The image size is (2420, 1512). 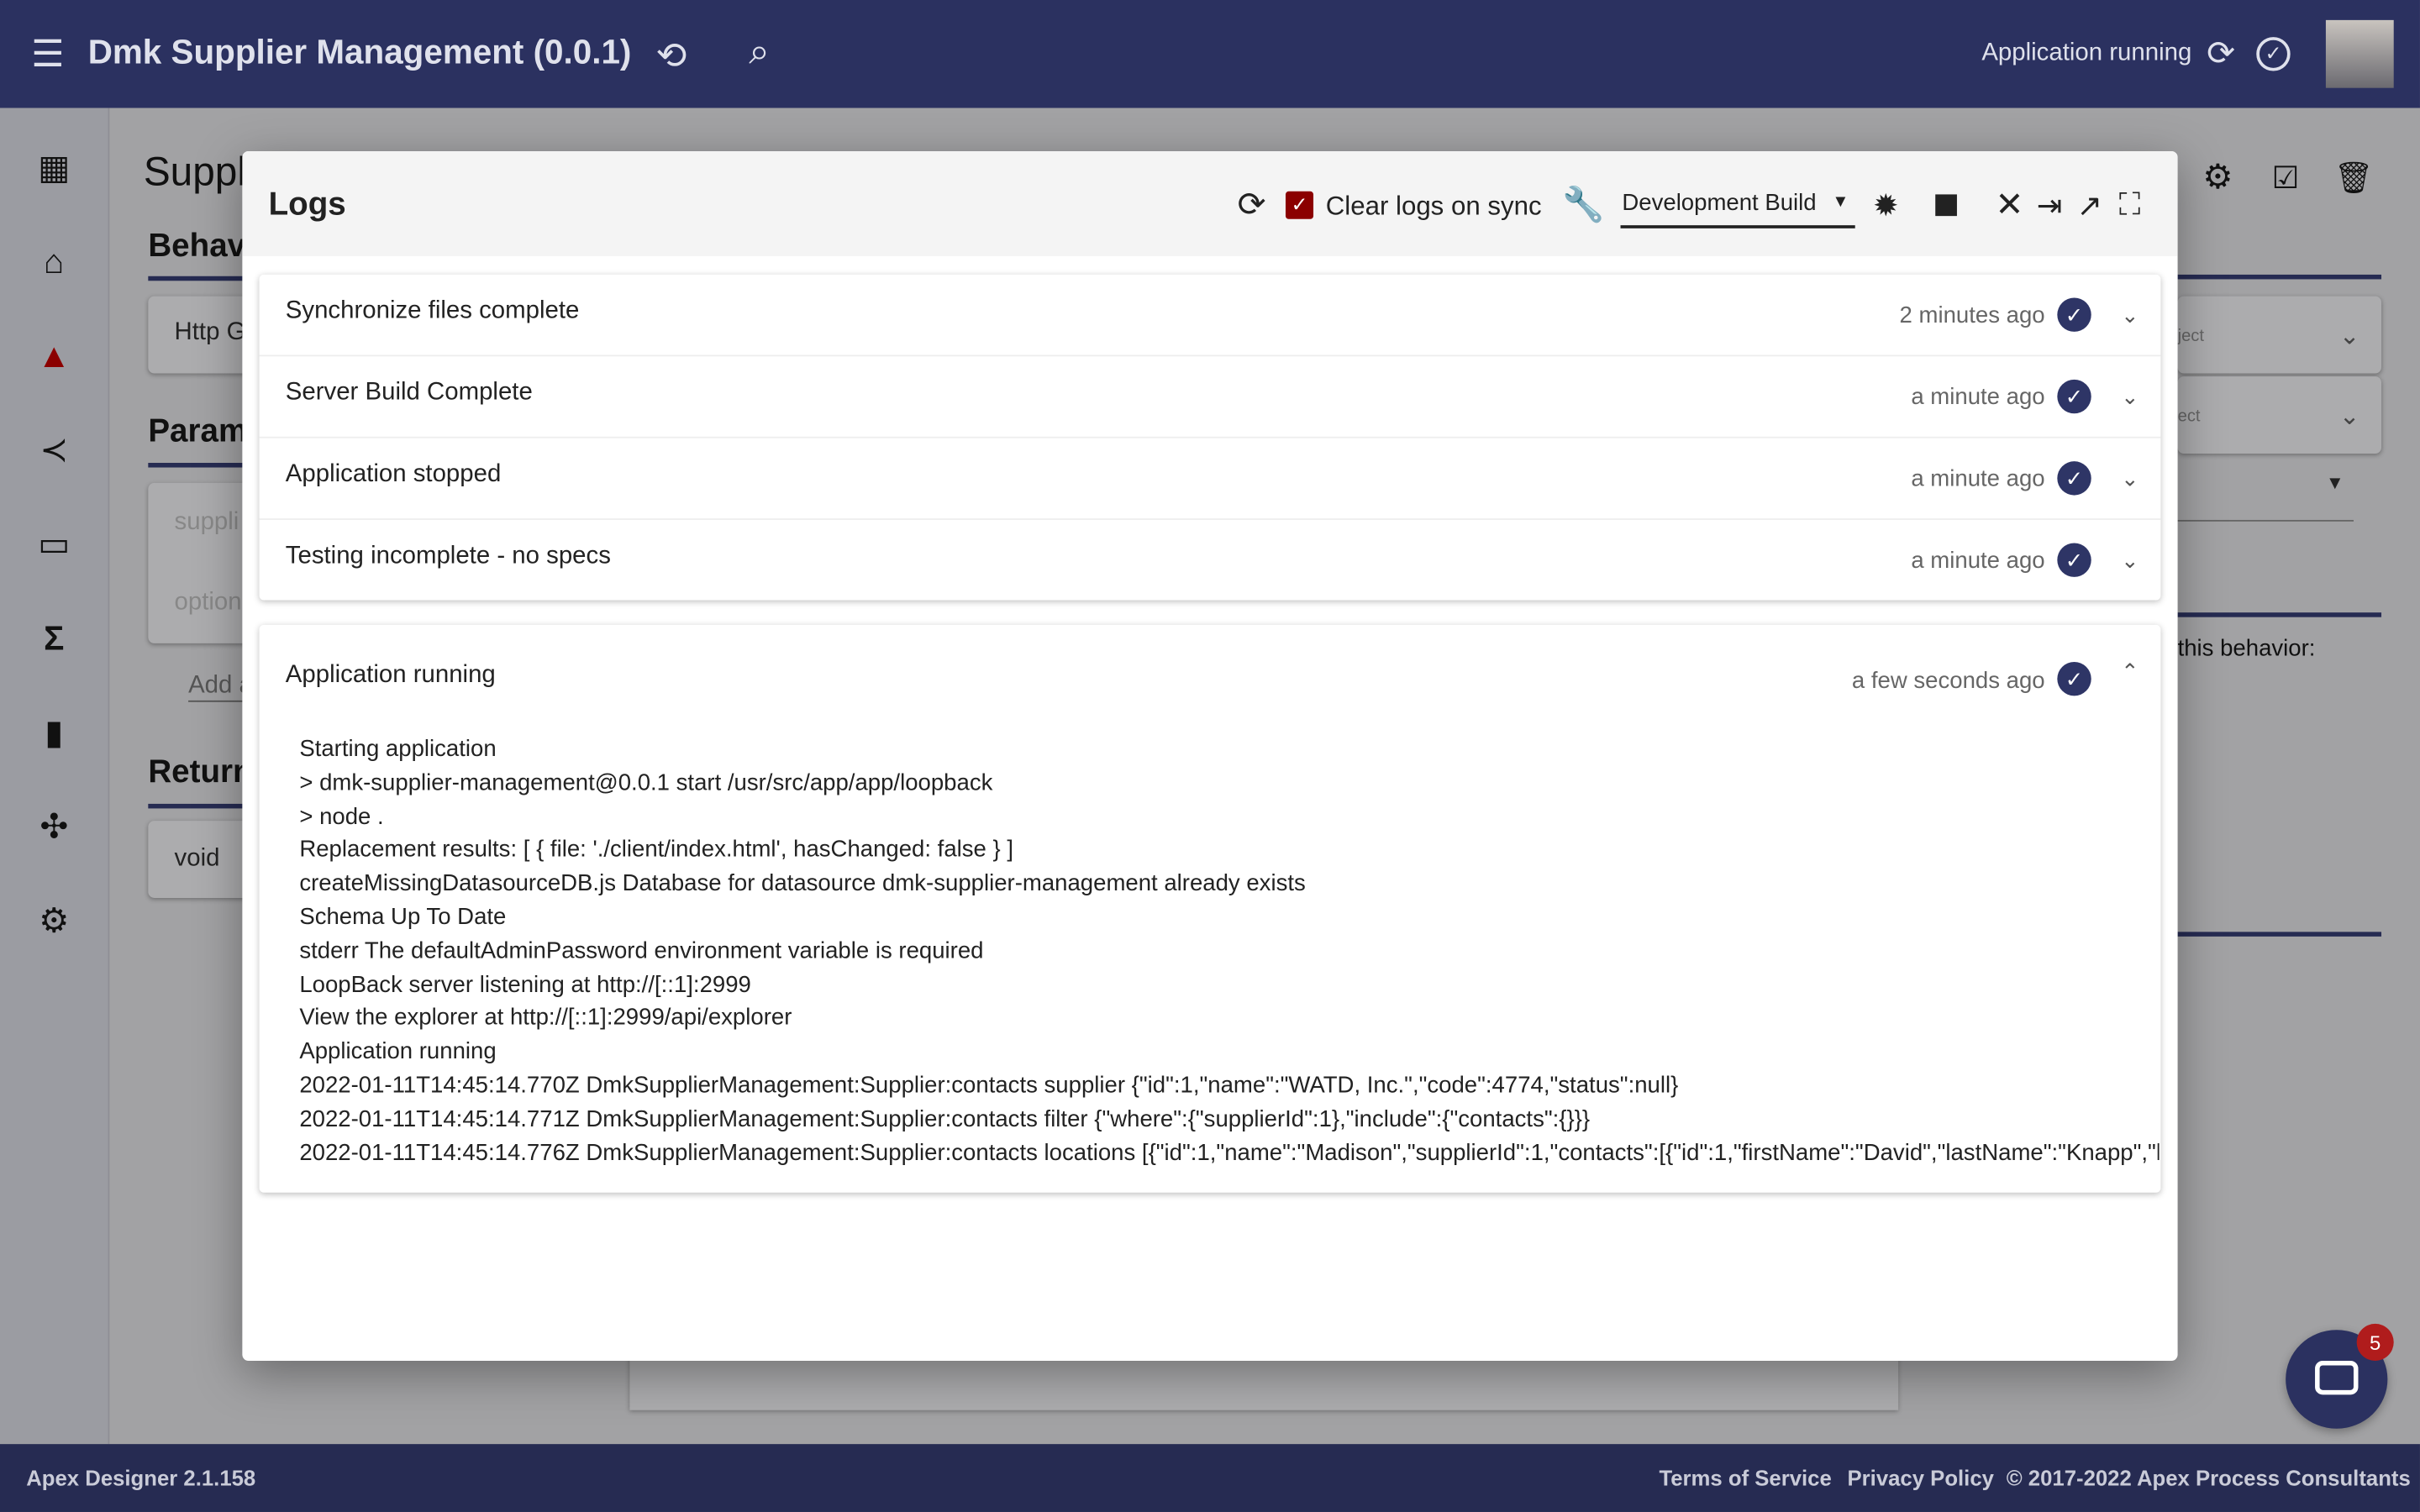 What do you see at coordinates (2285, 177) in the screenshot?
I see `clipboard-check-icon: ☑` at bounding box center [2285, 177].